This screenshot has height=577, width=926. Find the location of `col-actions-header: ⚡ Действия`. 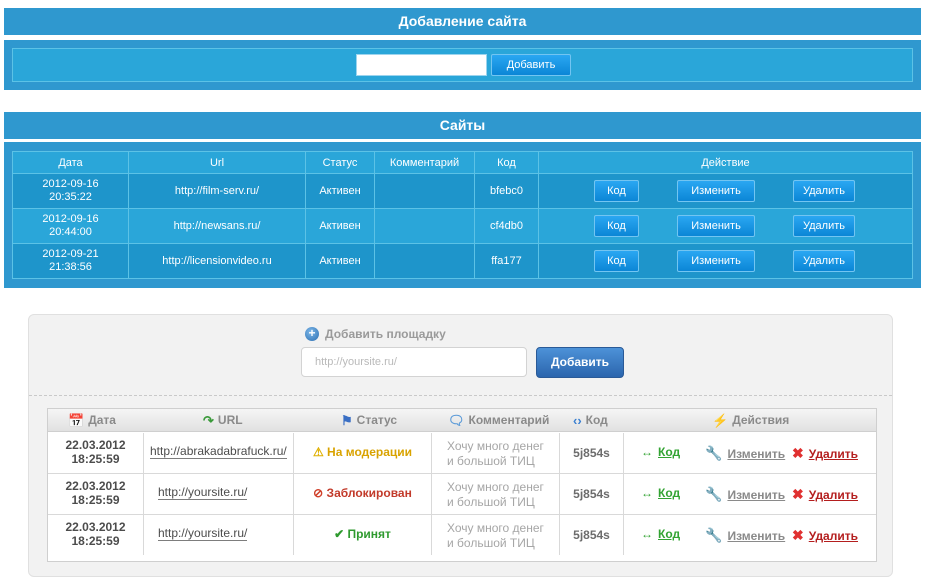

col-actions-header: ⚡ Действия is located at coordinates (751, 420).